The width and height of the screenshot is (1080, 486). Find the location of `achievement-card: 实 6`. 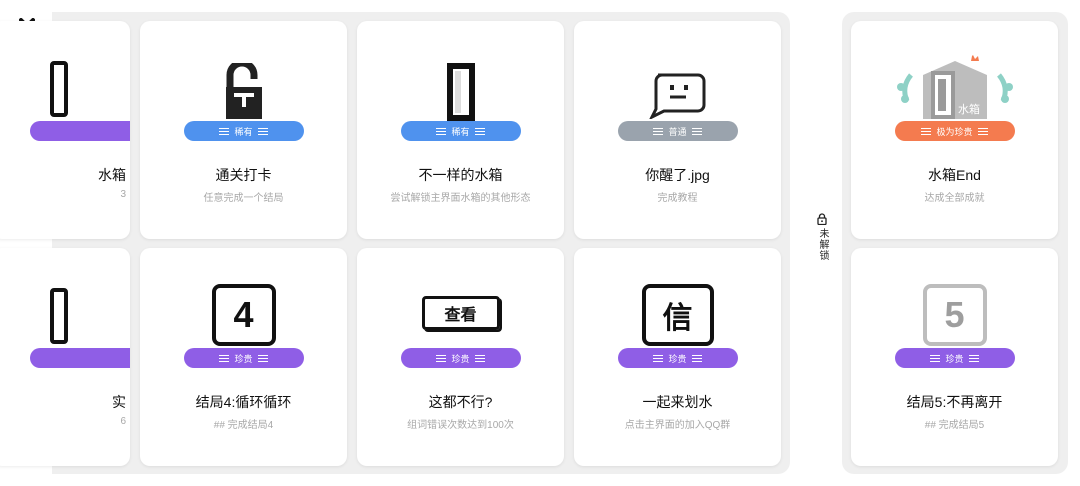

achievement-card: 实 6 is located at coordinates (65, 357).